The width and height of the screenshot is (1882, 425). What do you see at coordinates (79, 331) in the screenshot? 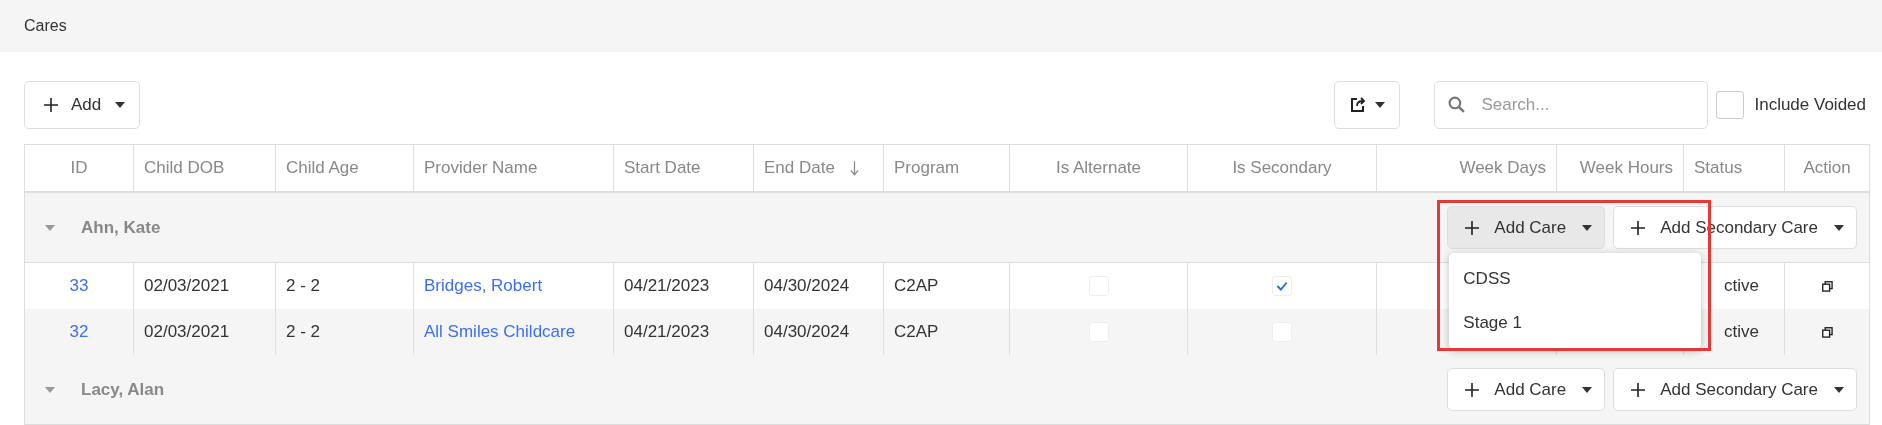
I see `id-link: 32` at bounding box center [79, 331].